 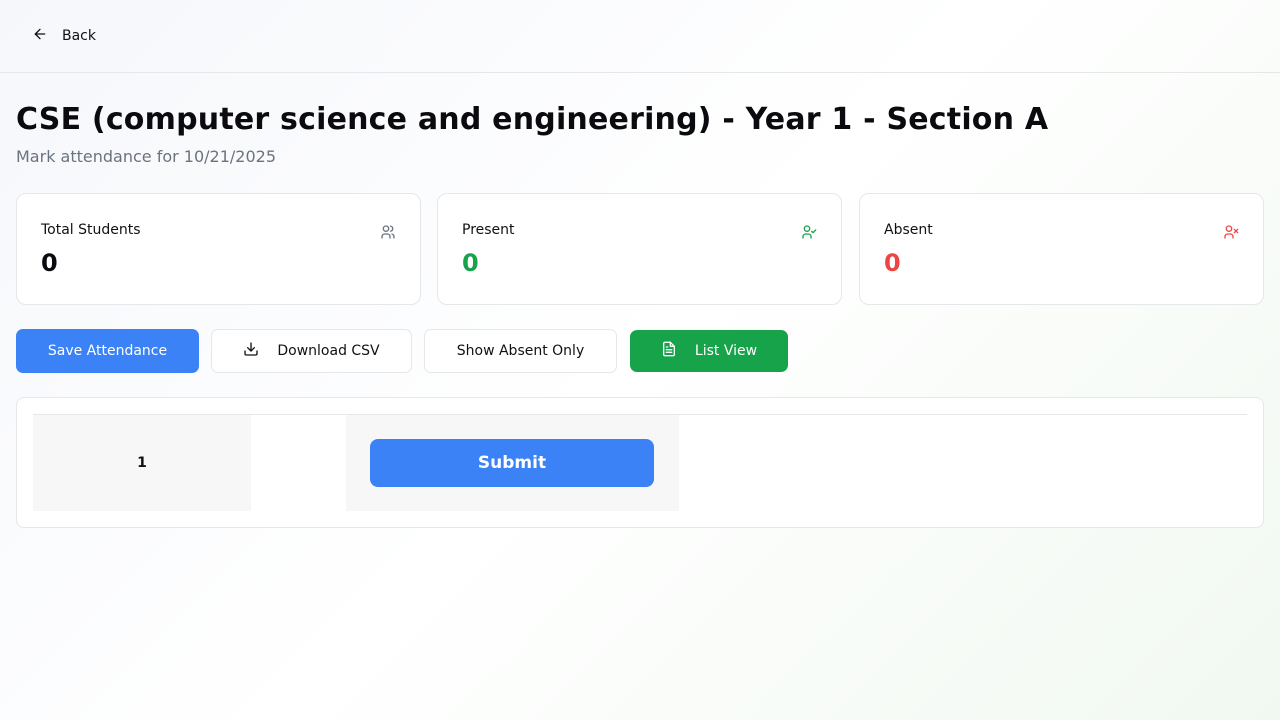 I want to click on list-view-label: List View, so click(x=726, y=351).